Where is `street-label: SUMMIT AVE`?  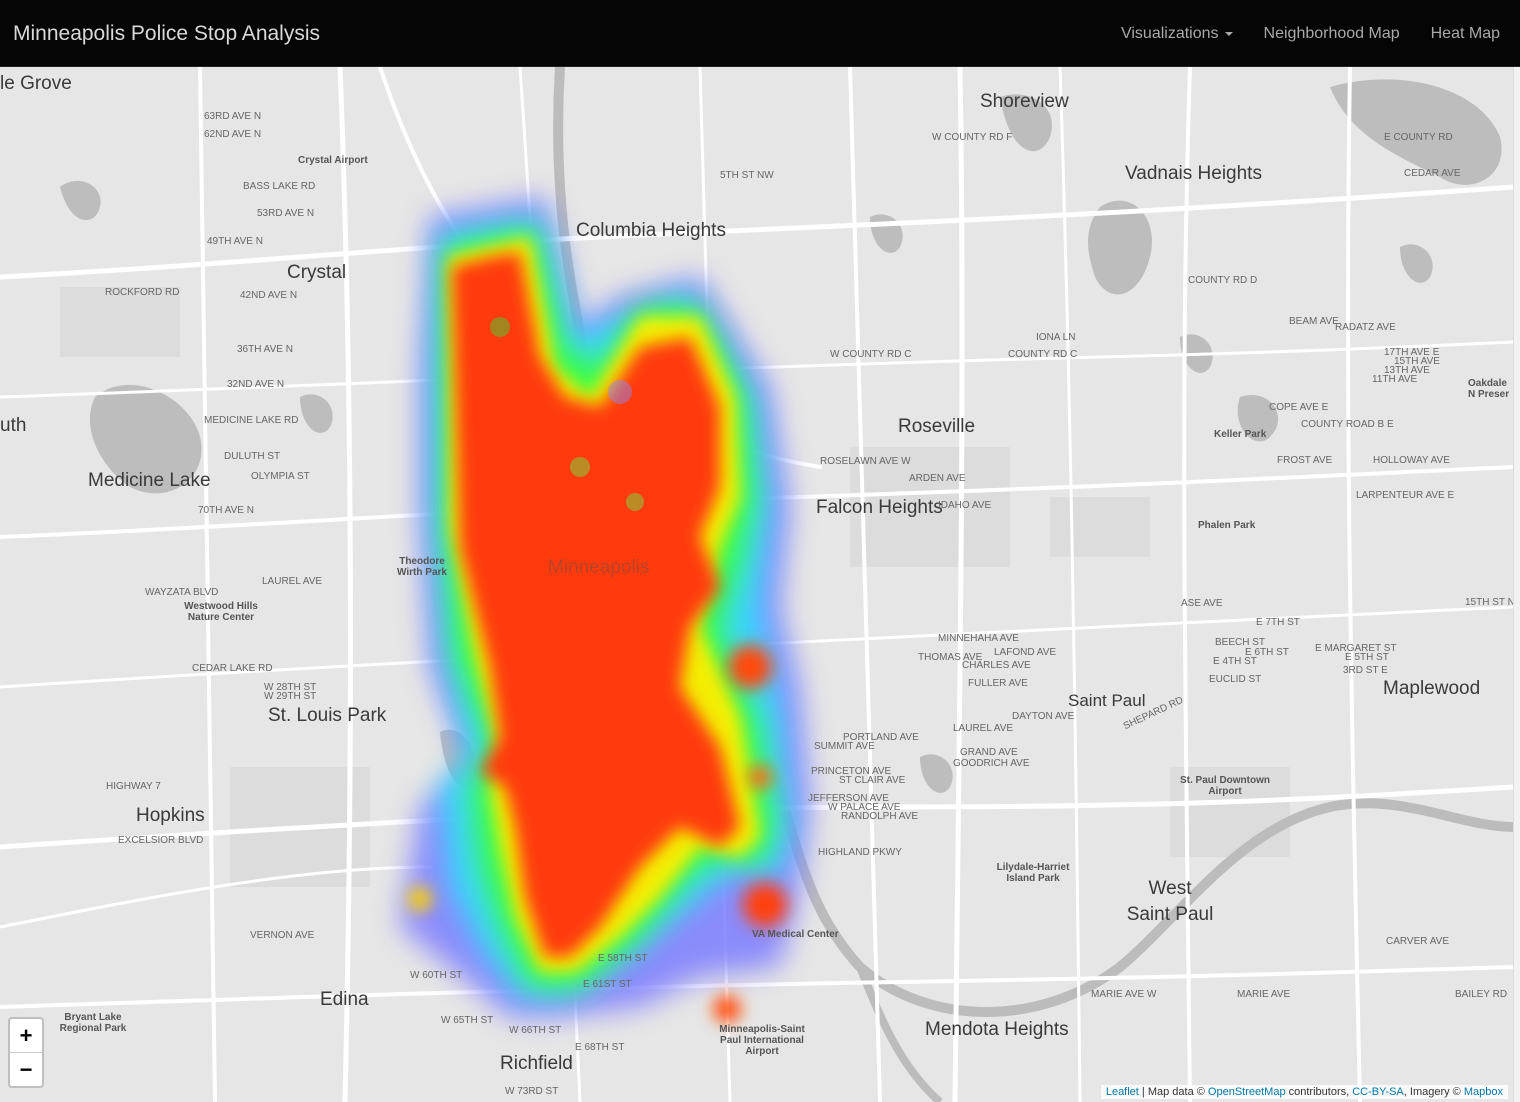 street-label: SUMMIT AVE is located at coordinates (844, 746).